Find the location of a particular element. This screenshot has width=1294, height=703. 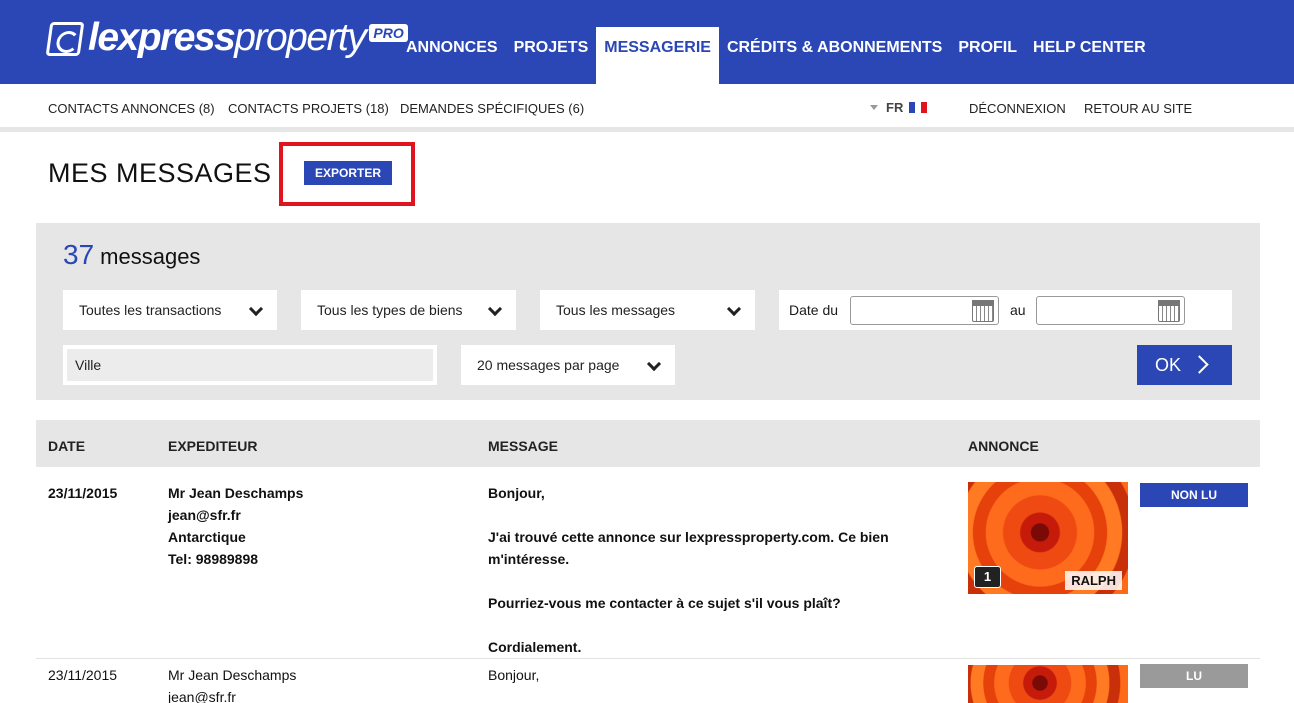

message-count: 37 messages is located at coordinates (131, 255).